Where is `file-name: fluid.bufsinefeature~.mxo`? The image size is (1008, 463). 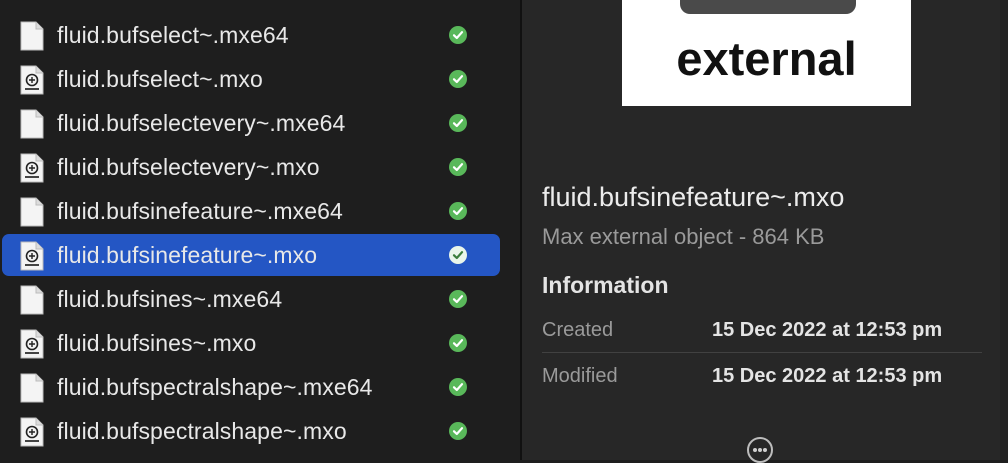 file-name: fluid.bufsinefeature~.mxo is located at coordinates (187, 255).